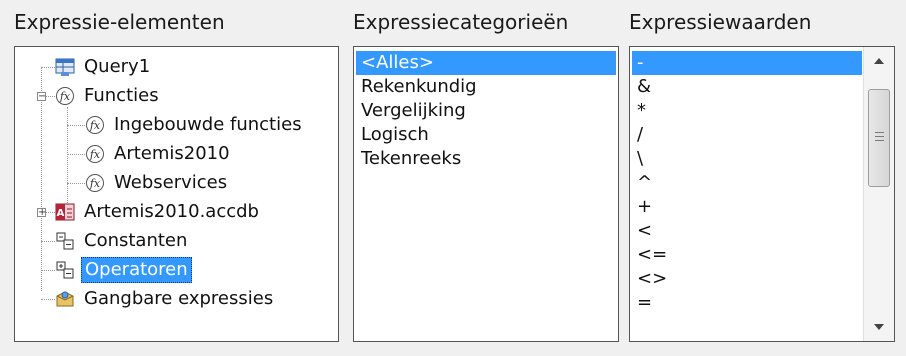 The width and height of the screenshot is (906, 356). Describe the element at coordinates (65, 299) in the screenshot. I see `common-expressions-icon` at that location.